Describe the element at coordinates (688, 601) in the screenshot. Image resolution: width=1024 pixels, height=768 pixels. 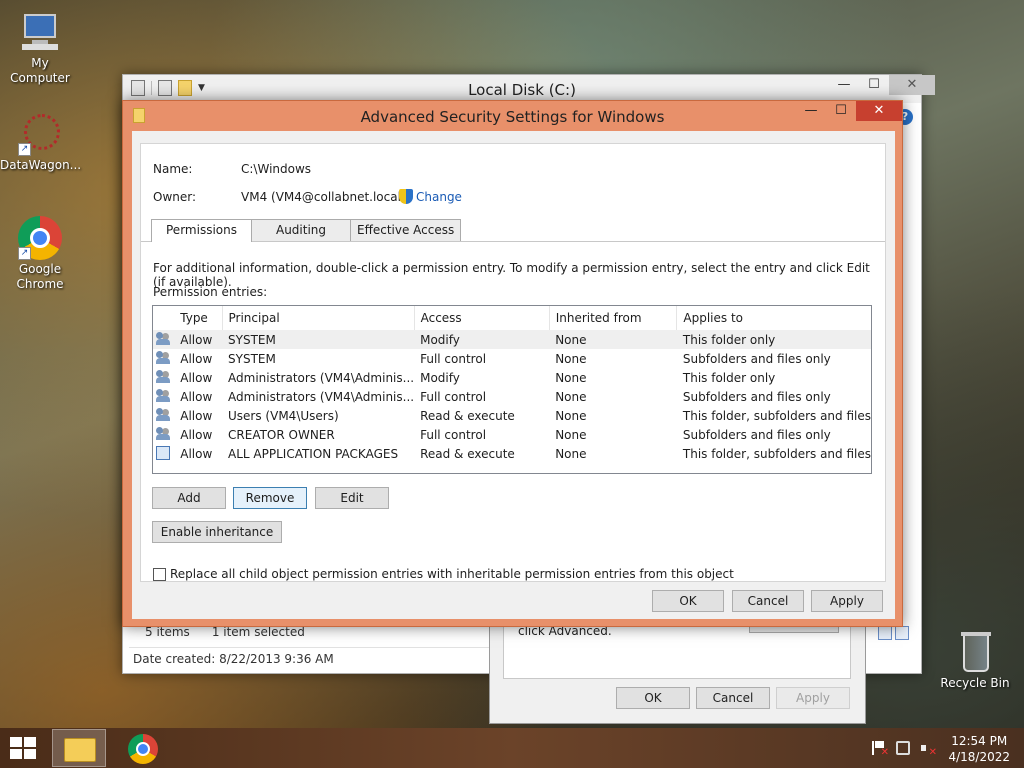
I see `ok-button: OK` at that location.